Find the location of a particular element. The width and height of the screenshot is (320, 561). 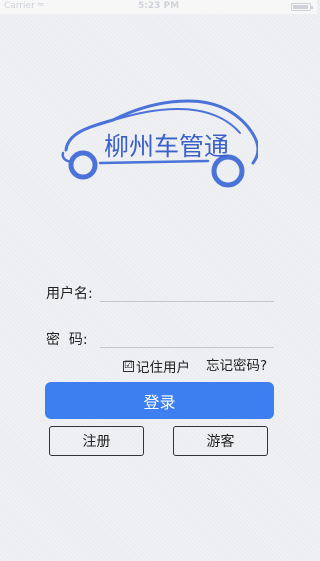

car-bottom-line is located at coordinates (154, 162).